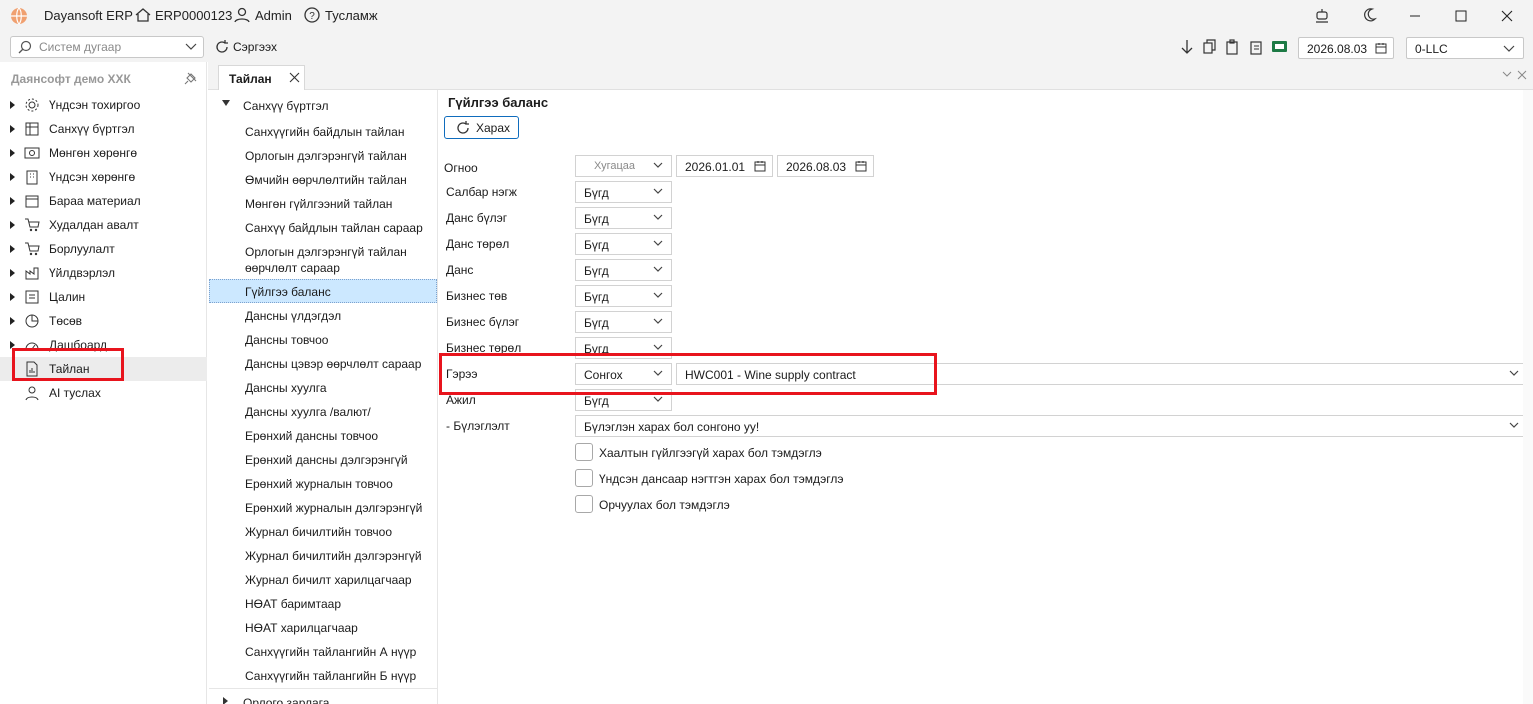  I want to click on account-group-select: Бүгд, so click(623, 218).